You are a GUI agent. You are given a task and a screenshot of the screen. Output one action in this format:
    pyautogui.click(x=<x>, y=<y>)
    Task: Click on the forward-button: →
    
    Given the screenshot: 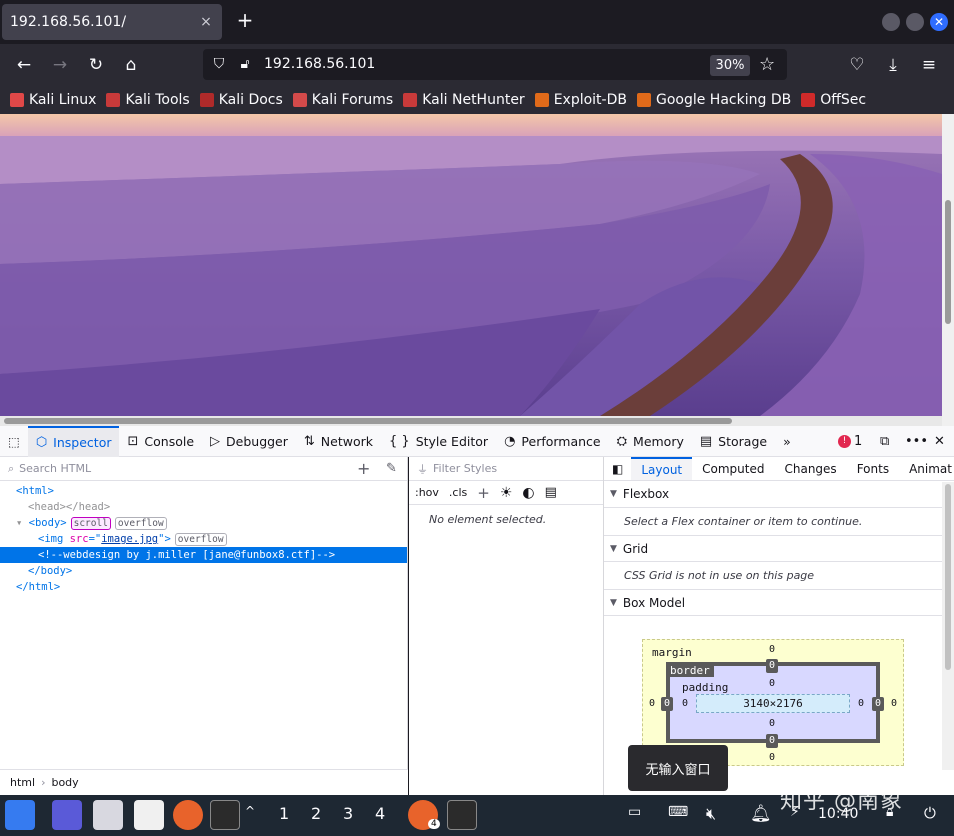 What is the action you would take?
    pyautogui.click(x=60, y=65)
    